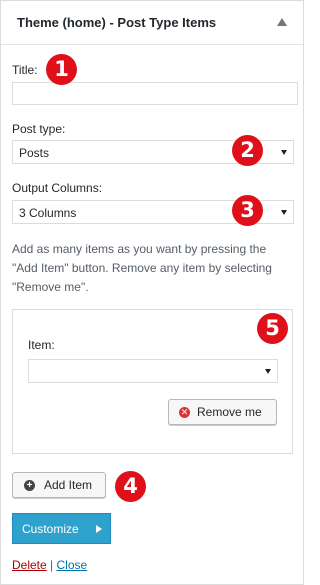 Image resolution: width=320 pixels, height=585 pixels. Describe the element at coordinates (99, 529) in the screenshot. I see `play-arrow-icon` at that location.